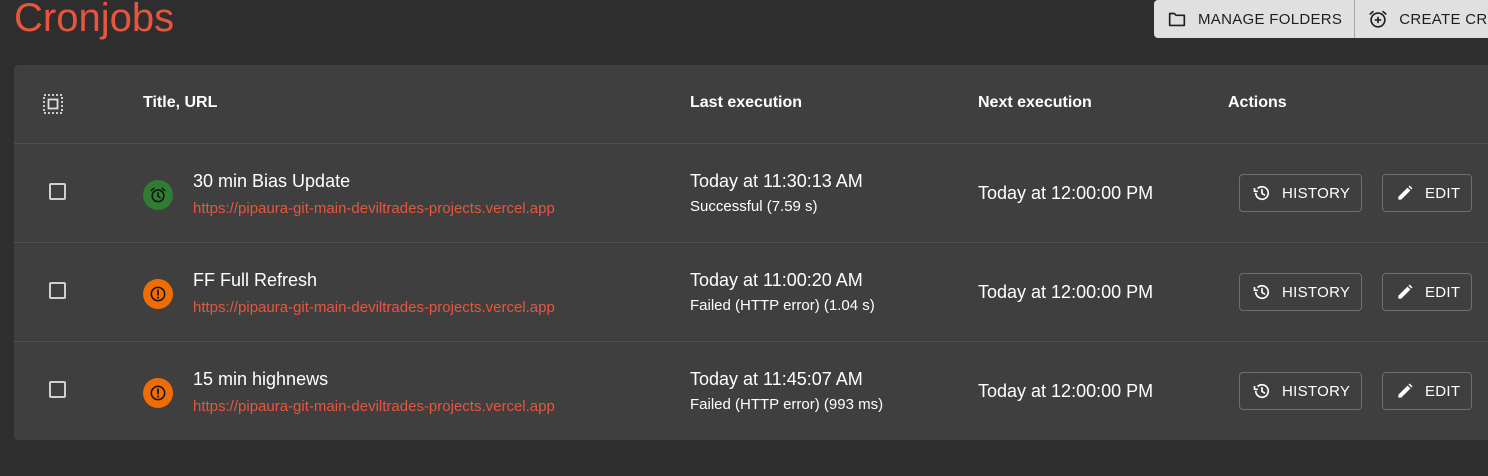  What do you see at coordinates (94, 20) in the screenshot?
I see `page-title: Cronjobs` at bounding box center [94, 20].